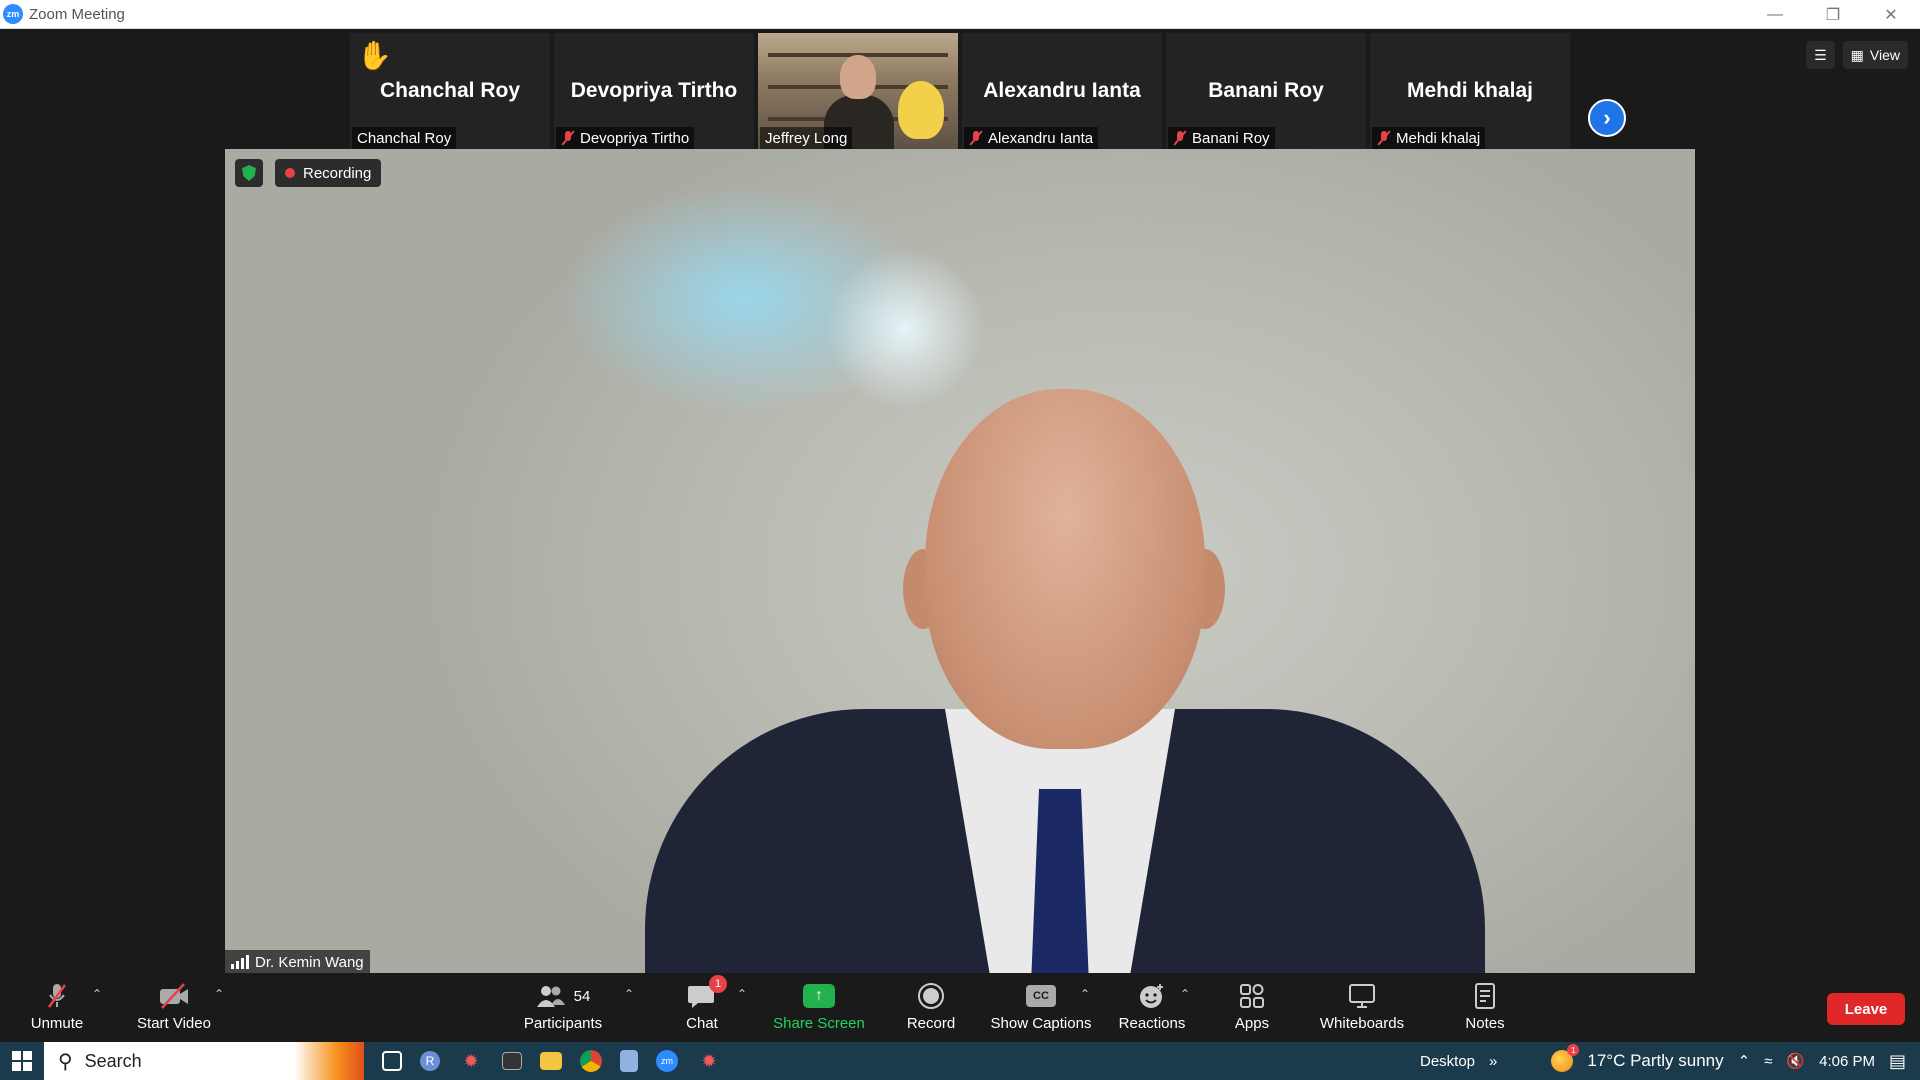 The height and width of the screenshot is (1080, 1920). I want to click on speaker-tie, so click(1060, 881).